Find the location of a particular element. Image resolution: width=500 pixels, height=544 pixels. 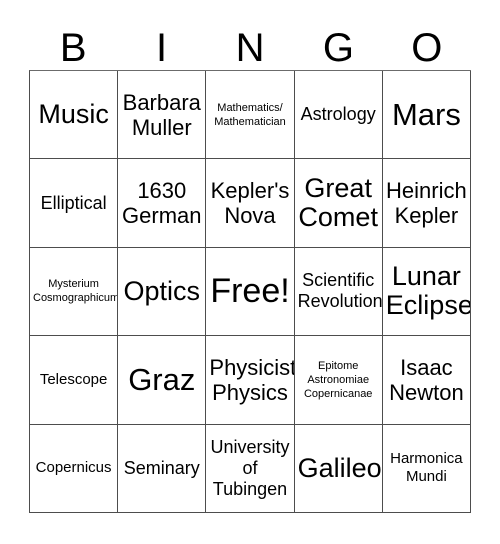

bingo-cell-o2: Heinrich Kepler is located at coordinates (426, 203).